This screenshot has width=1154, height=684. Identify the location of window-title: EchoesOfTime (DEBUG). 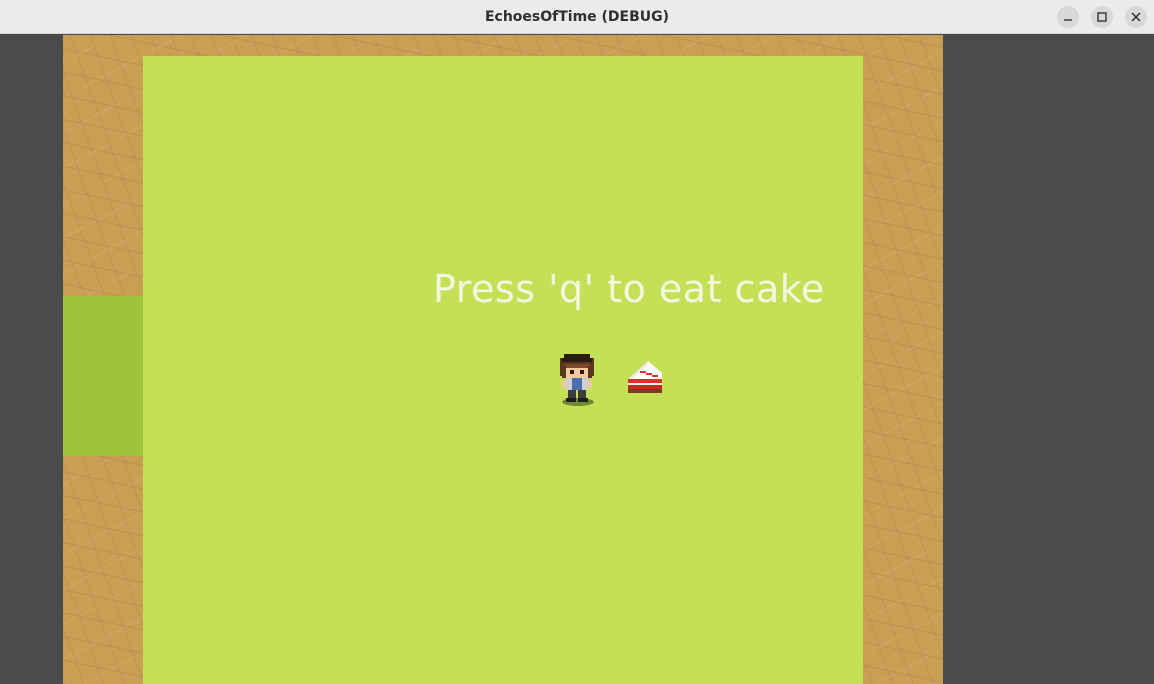
(577, 17).